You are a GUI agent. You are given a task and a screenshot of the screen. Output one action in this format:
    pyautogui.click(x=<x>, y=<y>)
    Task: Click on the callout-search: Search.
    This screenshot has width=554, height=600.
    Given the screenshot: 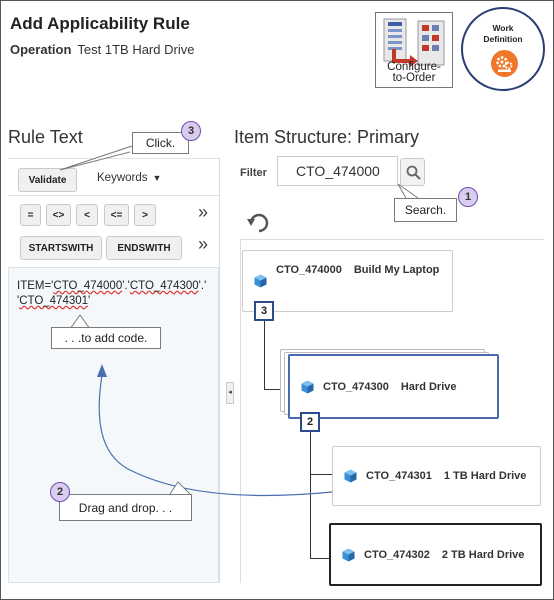 What is the action you would take?
    pyautogui.click(x=425, y=210)
    